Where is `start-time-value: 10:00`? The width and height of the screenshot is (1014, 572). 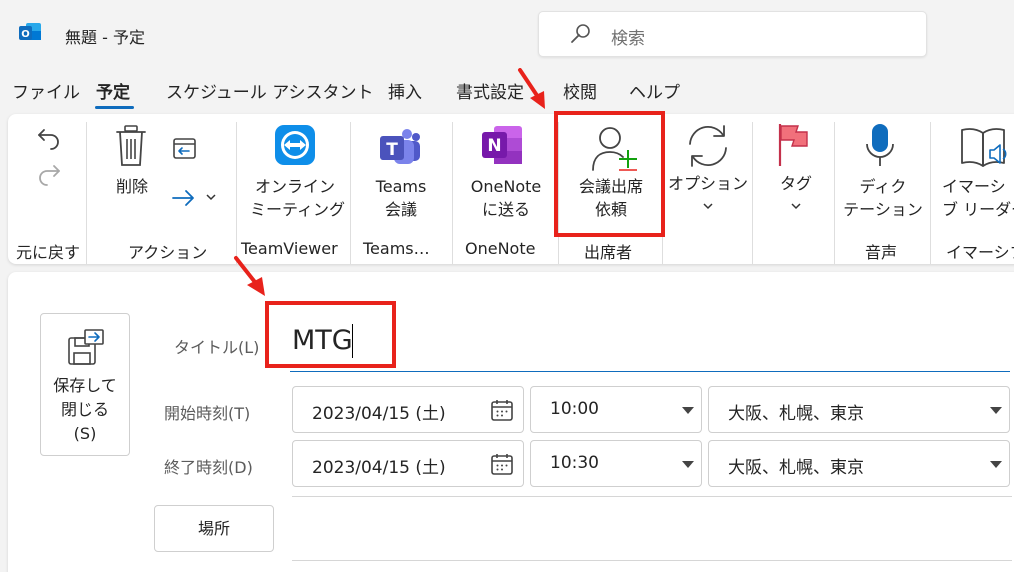
start-time-value: 10:00 is located at coordinates (574, 409).